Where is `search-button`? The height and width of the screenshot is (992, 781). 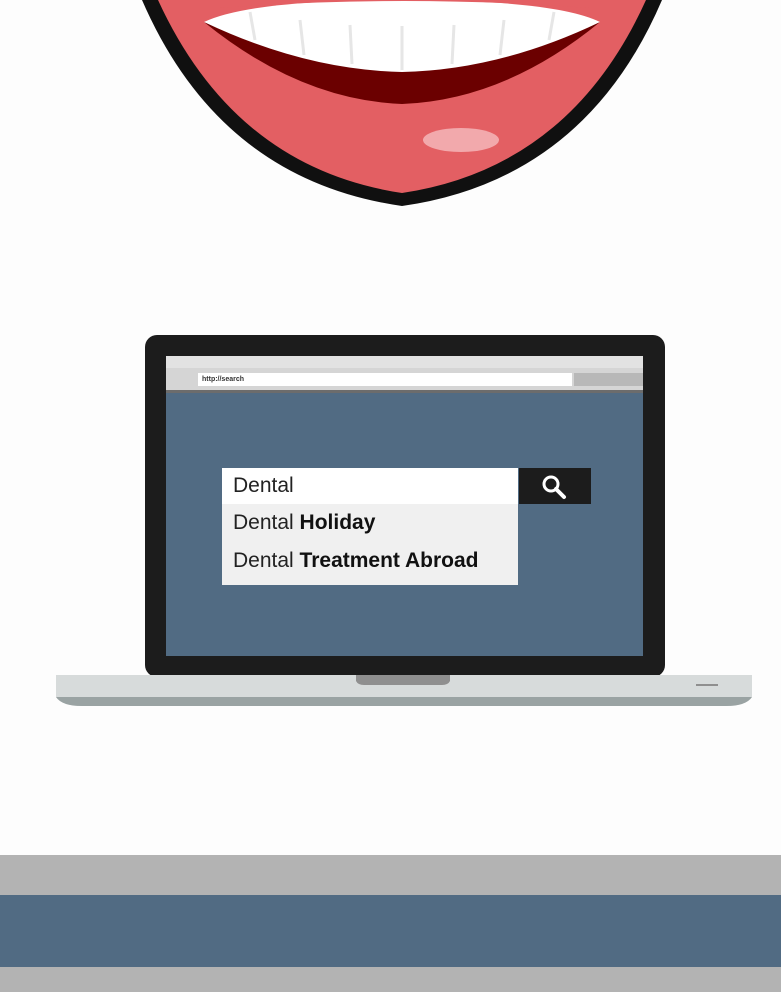 search-button is located at coordinates (555, 486).